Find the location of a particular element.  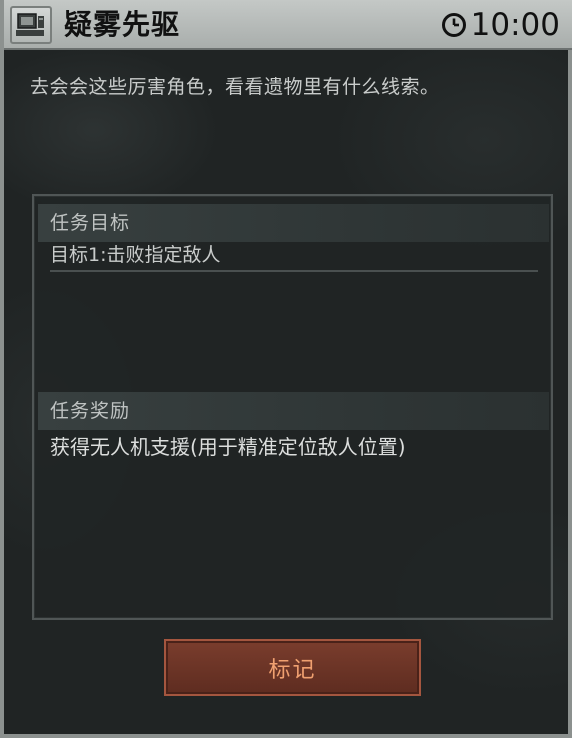

countdown-timer: 10:00 is located at coordinates (500, 25).